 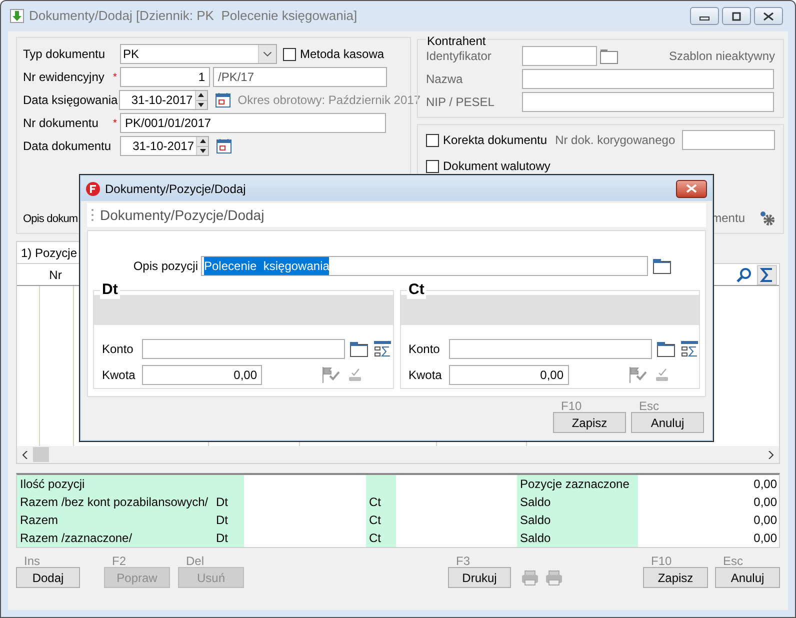 I want to click on checkbox-label: Korekta dokumentu, so click(x=495, y=140).